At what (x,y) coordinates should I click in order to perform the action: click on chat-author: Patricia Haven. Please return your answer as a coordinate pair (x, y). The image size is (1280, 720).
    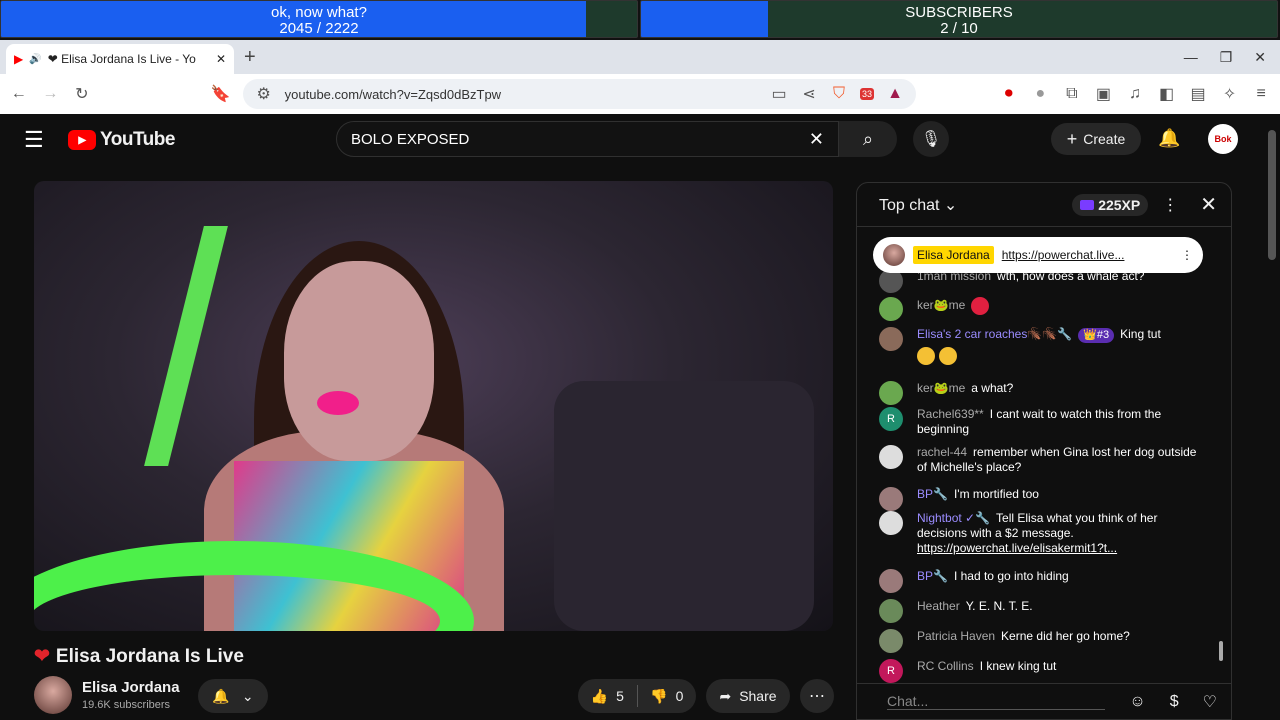
    Looking at the image, I should click on (956, 636).